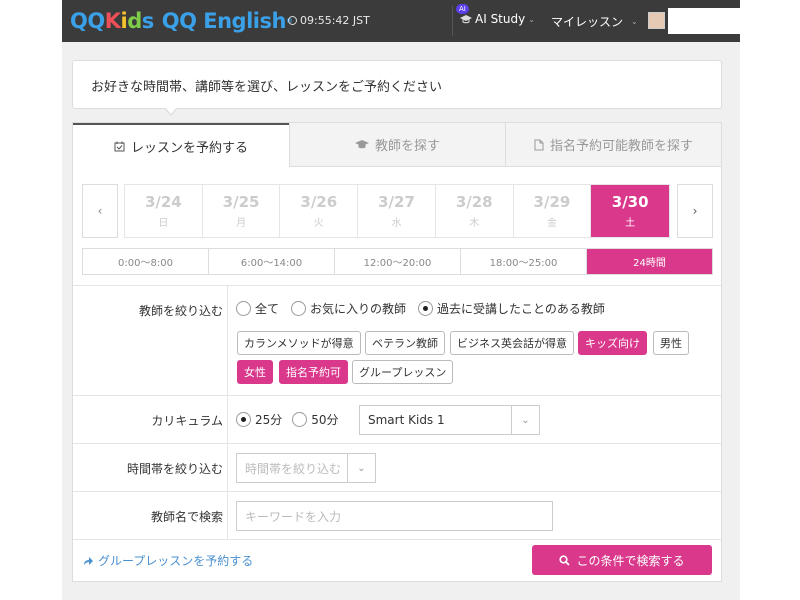 The image size is (800, 600). Describe the element at coordinates (129, 21) in the screenshot. I see `logo-kids-text: Kids` at that location.